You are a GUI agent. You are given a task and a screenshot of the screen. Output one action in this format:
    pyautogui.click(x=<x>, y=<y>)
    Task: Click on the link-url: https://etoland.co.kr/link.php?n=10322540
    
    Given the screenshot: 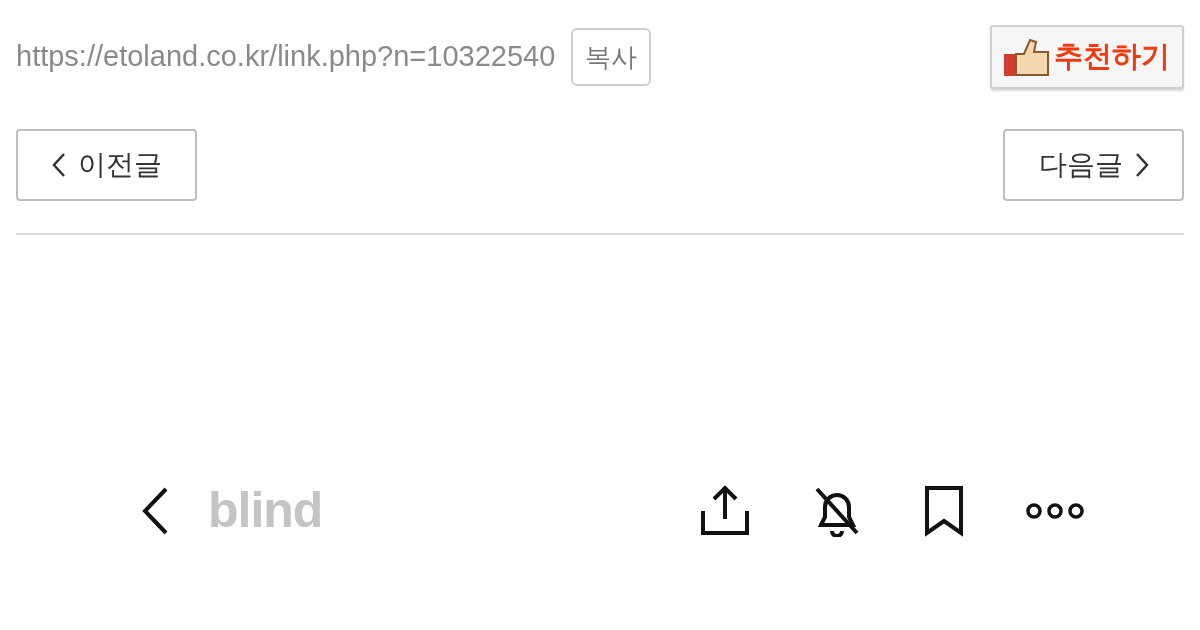 What is the action you would take?
    pyautogui.click(x=286, y=57)
    